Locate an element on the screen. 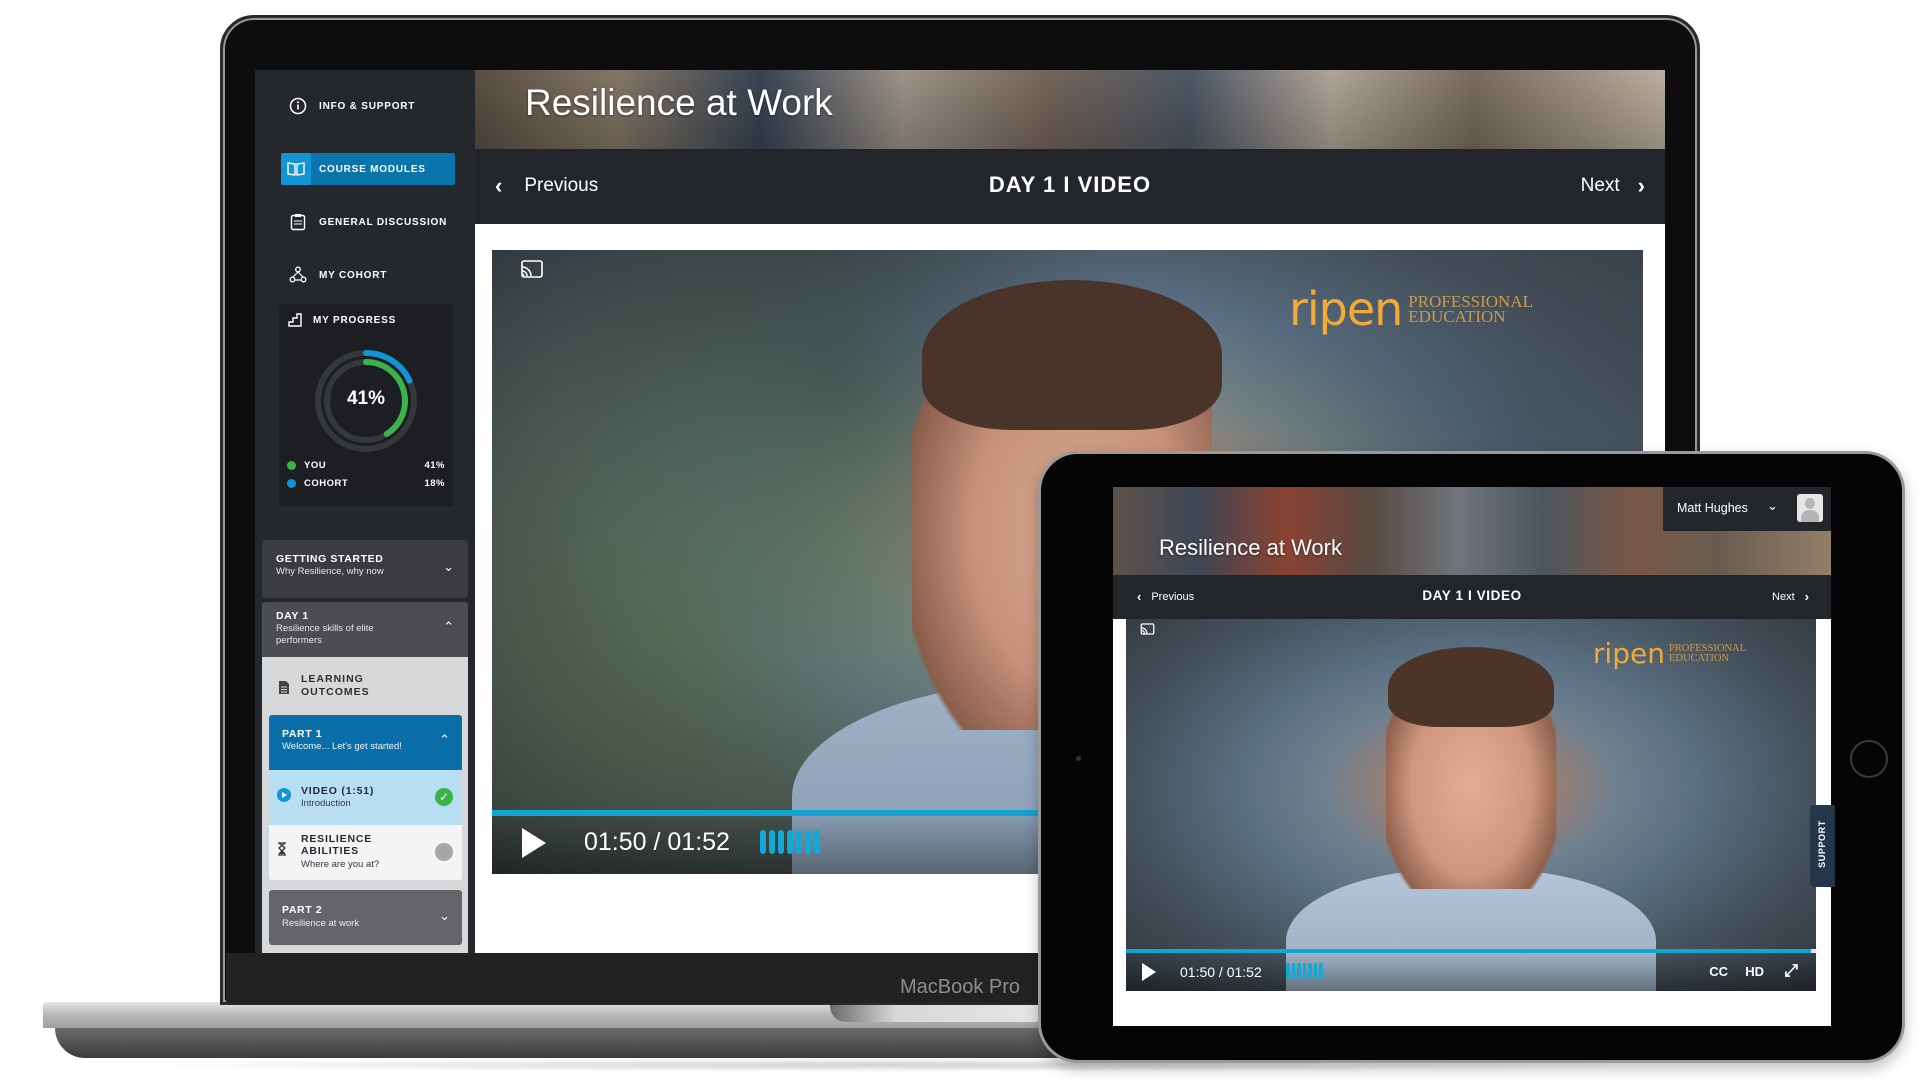  sidebar-item-general-discussion: GENERAL DISCUSSION is located at coordinates (368, 222).